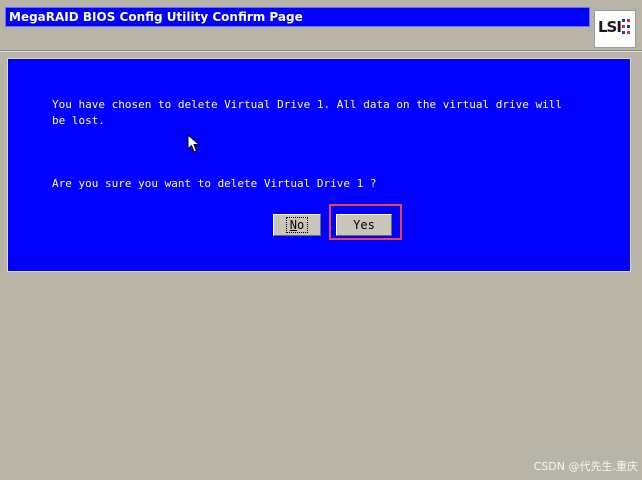 The image size is (642, 480). Describe the element at coordinates (321, 51) in the screenshot. I see `header-separator-highlight` at that location.